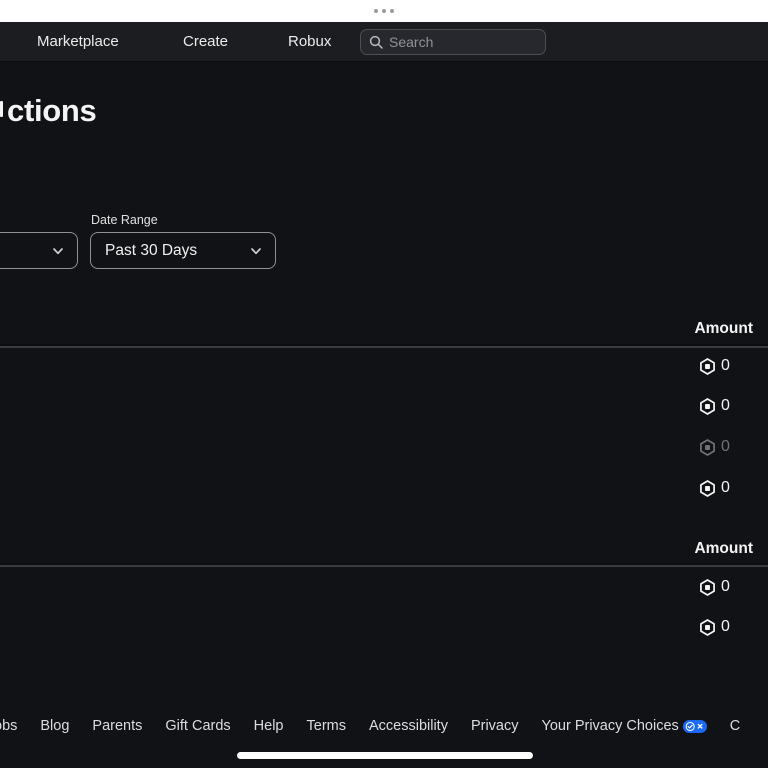 This screenshot has height=768, width=768. I want to click on nav-item-create: Create, so click(205, 42).